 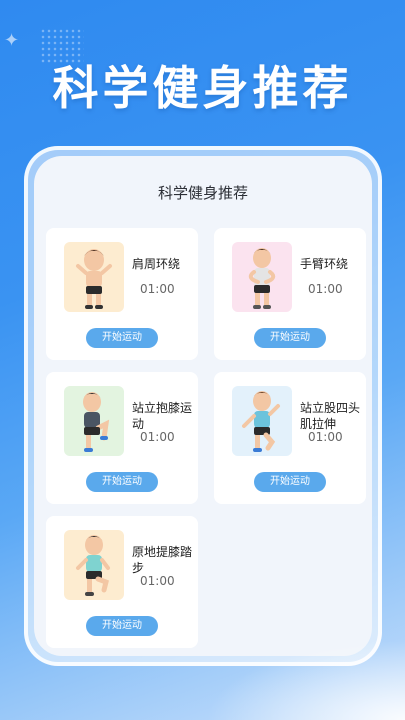 What do you see at coordinates (94, 277) in the screenshot?
I see `figure-shoulder-roll-icon` at bounding box center [94, 277].